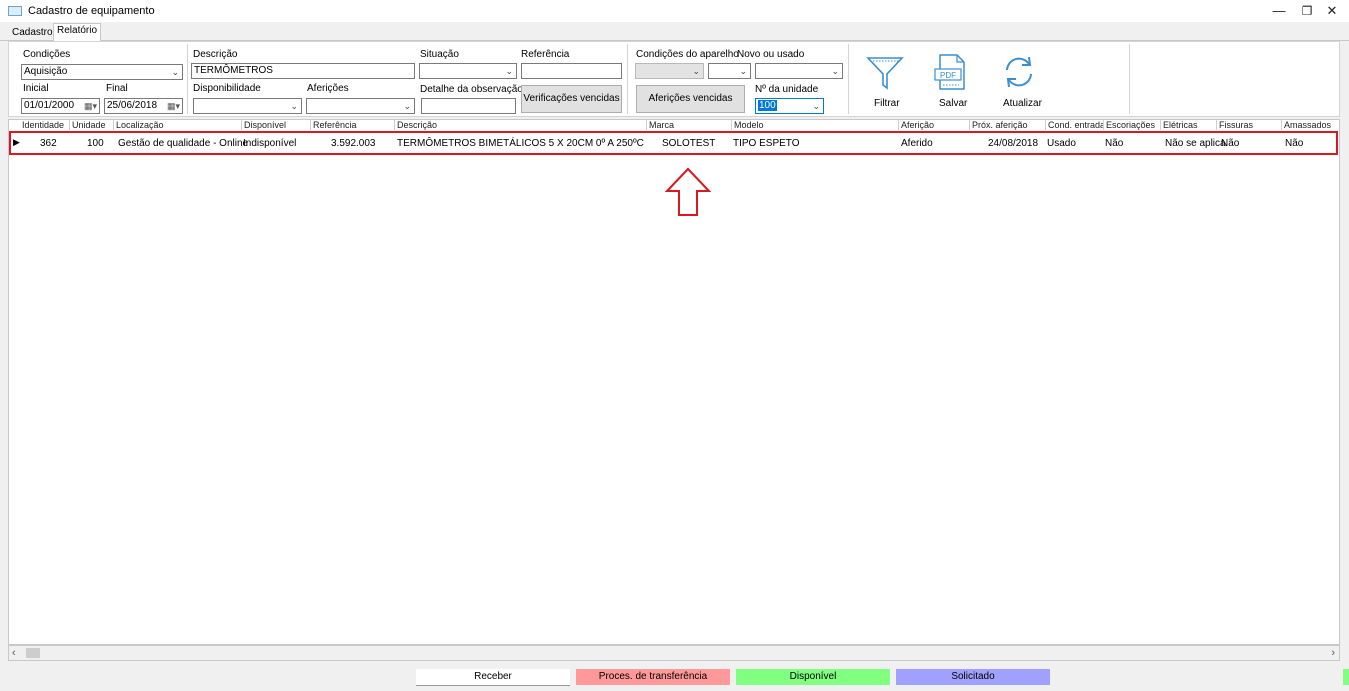  I want to click on tab-strip: Cadastro Relatório, so click(674, 31).